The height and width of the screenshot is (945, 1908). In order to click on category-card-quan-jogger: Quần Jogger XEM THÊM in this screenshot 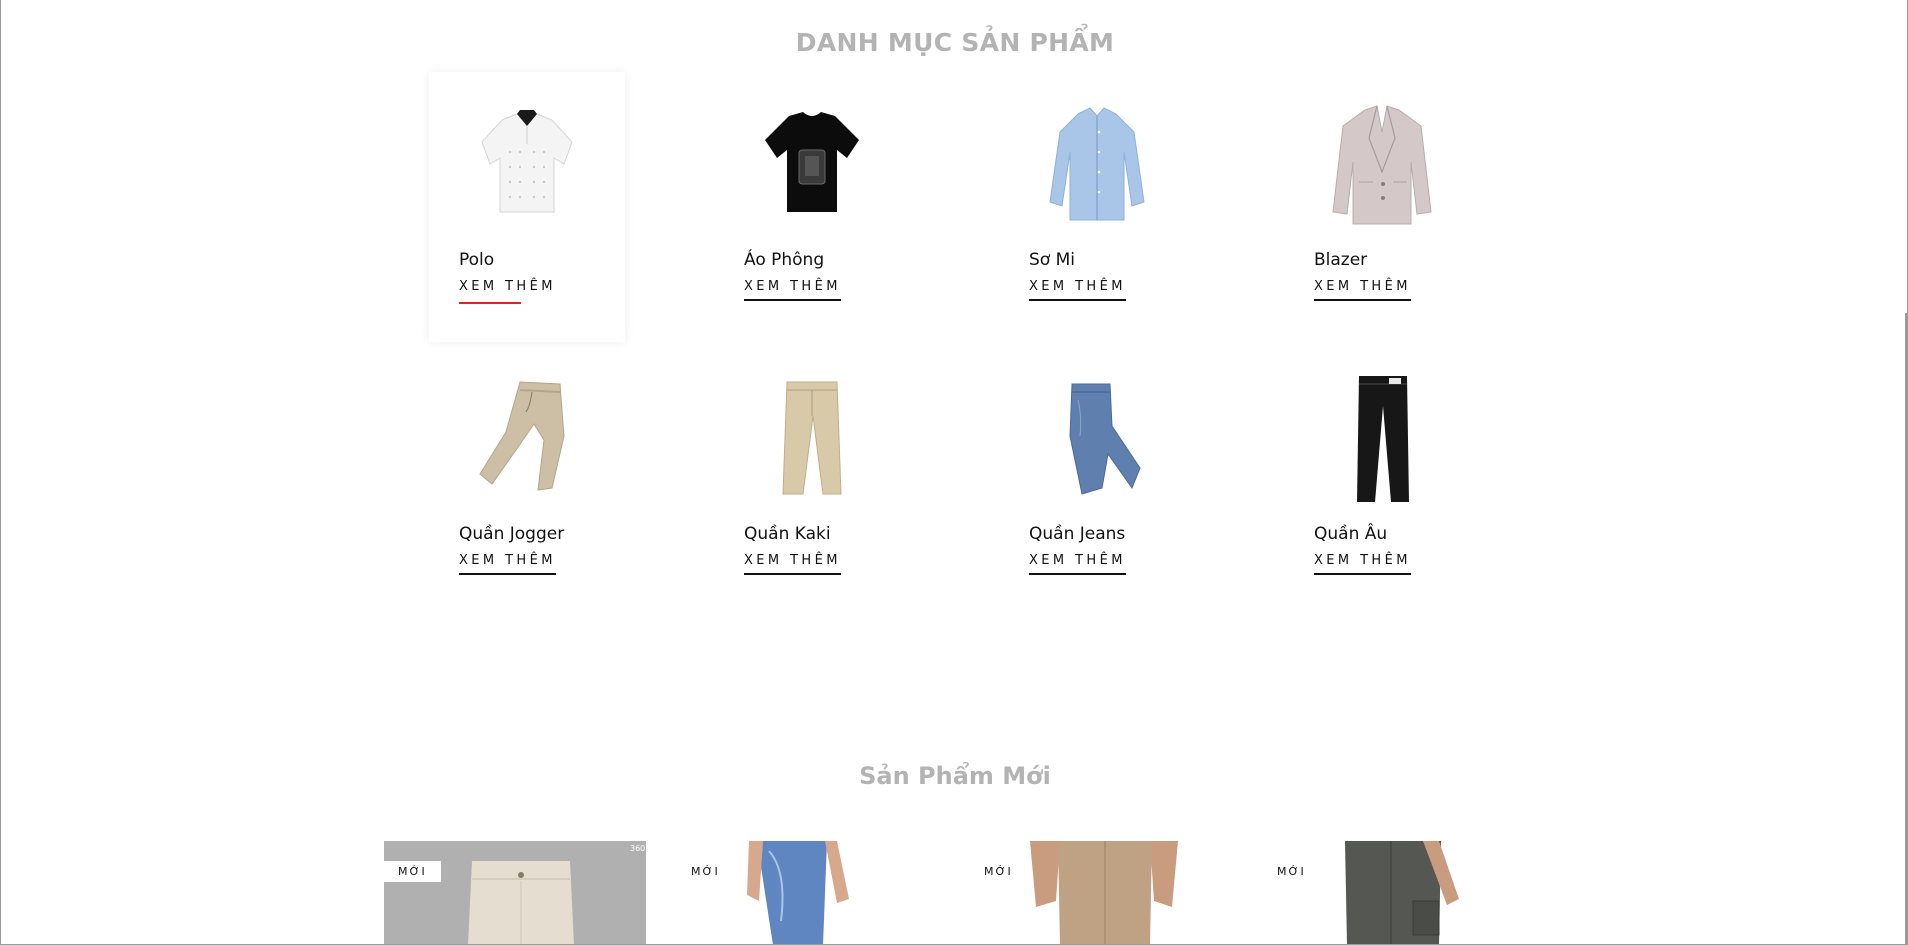, I will do `click(527, 481)`.